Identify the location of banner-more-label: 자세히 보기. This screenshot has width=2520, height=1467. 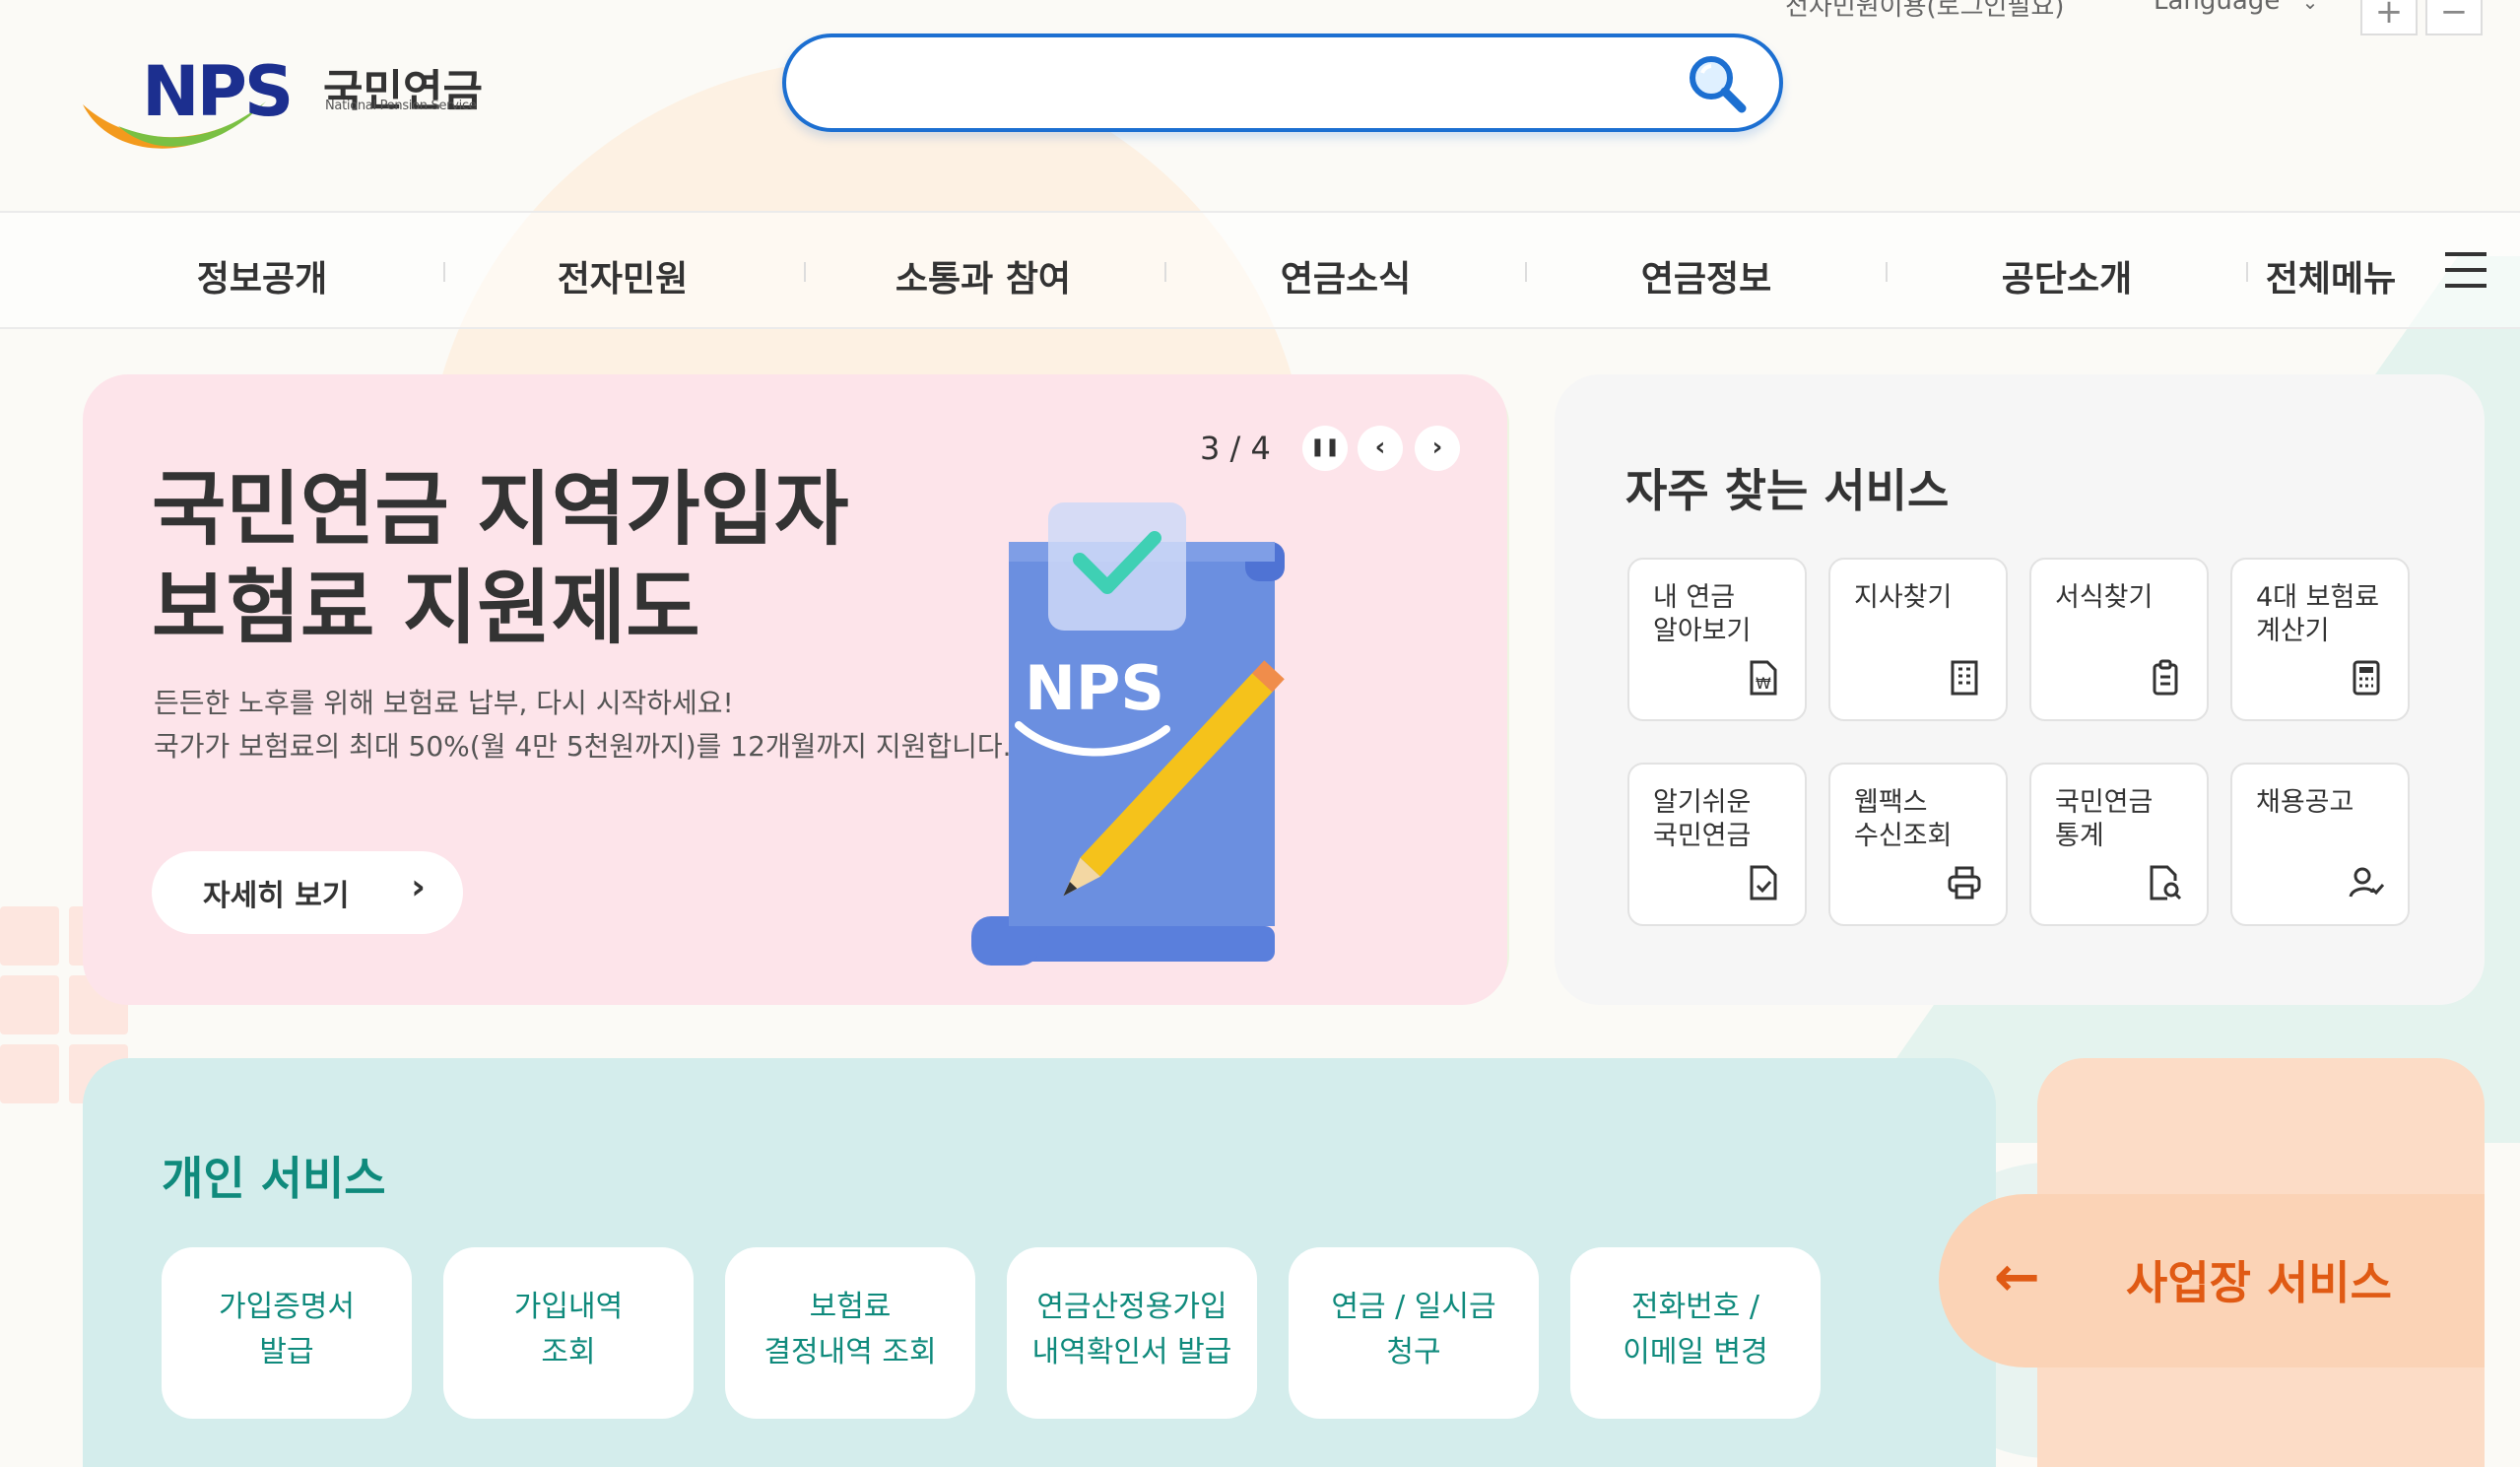
(276, 896).